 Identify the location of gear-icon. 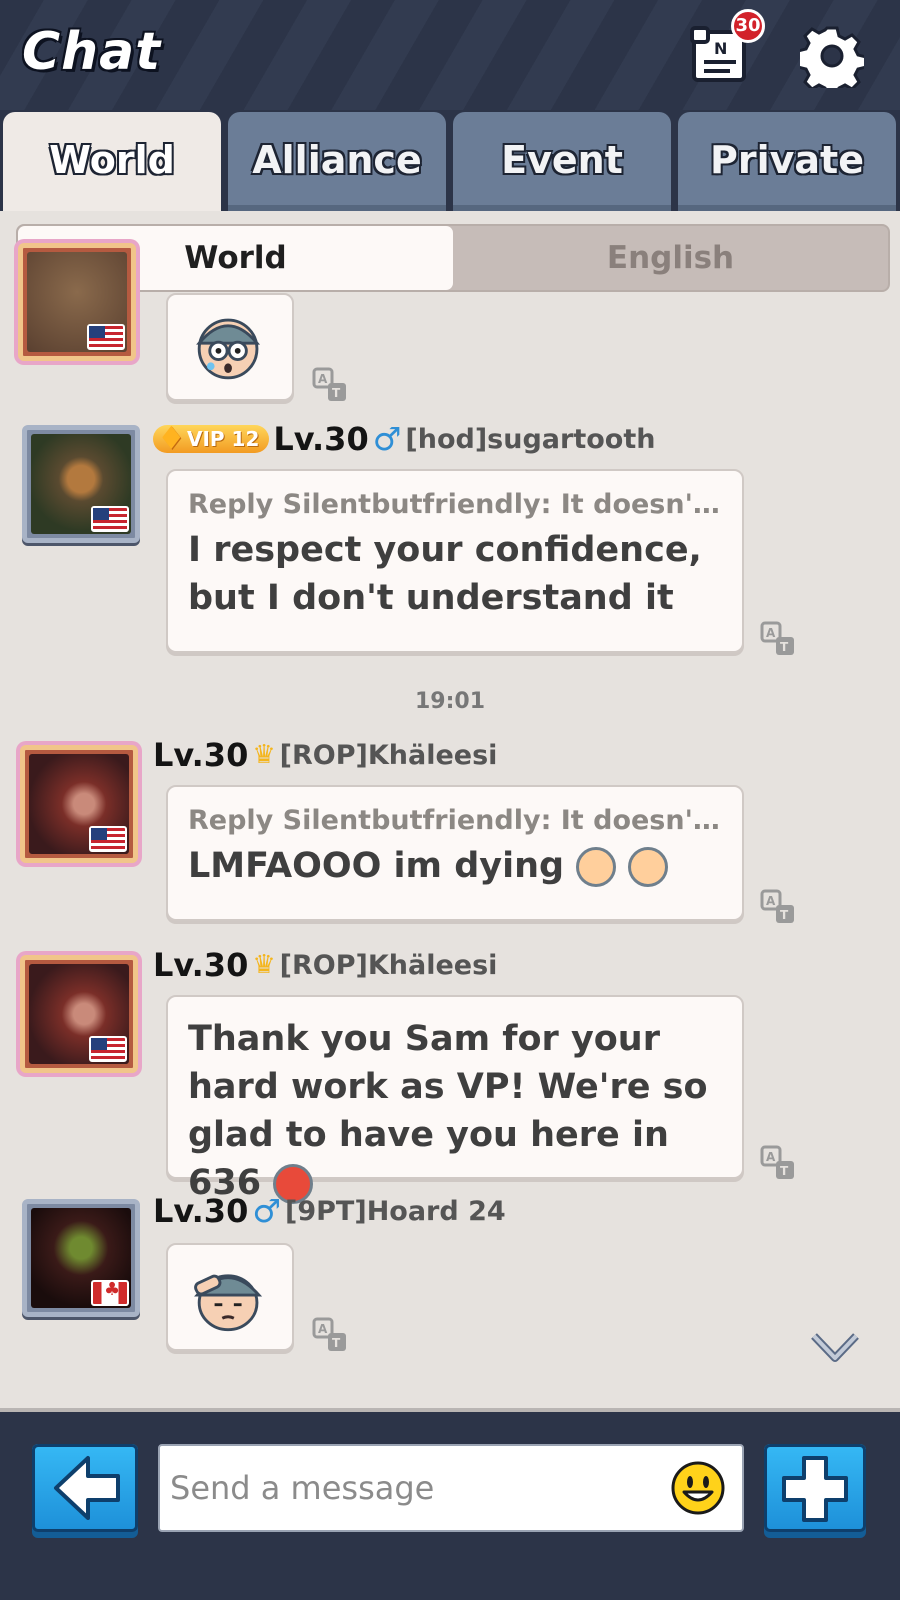
(832, 56).